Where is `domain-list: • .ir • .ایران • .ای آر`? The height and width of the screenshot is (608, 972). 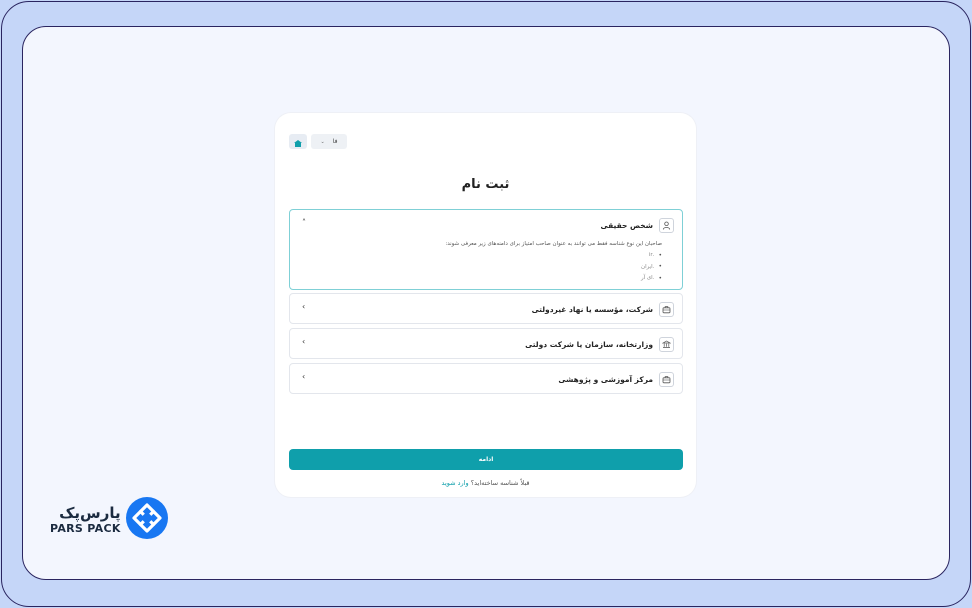
domain-list: • .ir • .ایران • .ای آر is located at coordinates (497, 267).